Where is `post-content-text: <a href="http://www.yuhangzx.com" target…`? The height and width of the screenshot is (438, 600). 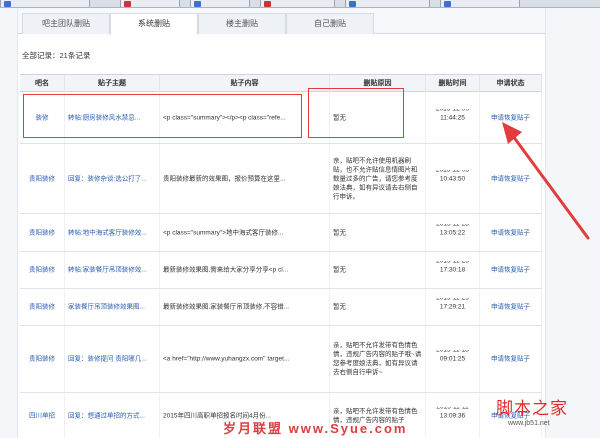
post-content-text: <a href="http://www.yuhangzx.com" target… is located at coordinates (226, 359).